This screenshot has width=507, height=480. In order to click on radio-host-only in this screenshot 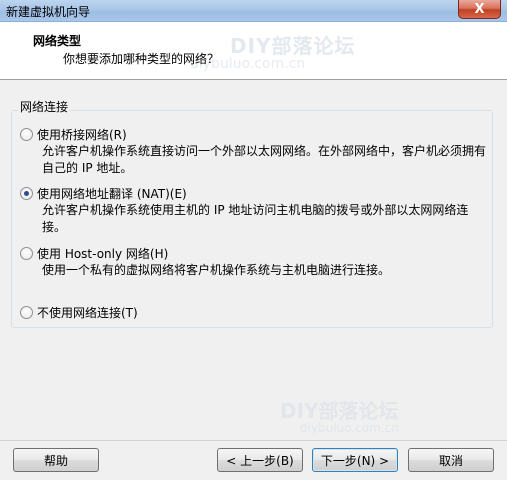, I will do `click(26, 253)`.